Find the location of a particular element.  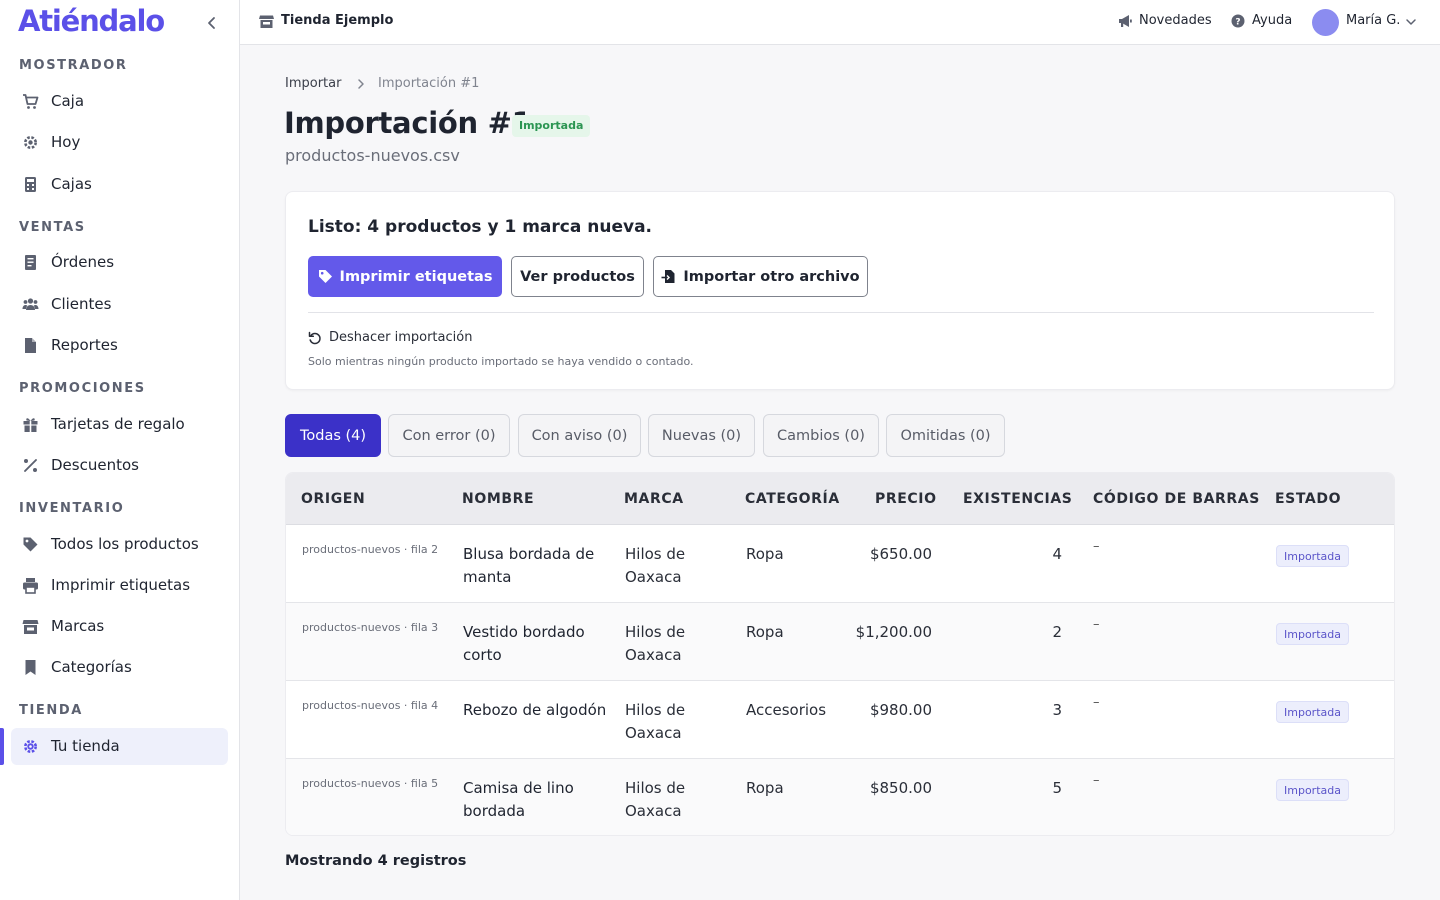

undo-label: Deshacer importación is located at coordinates (401, 337).